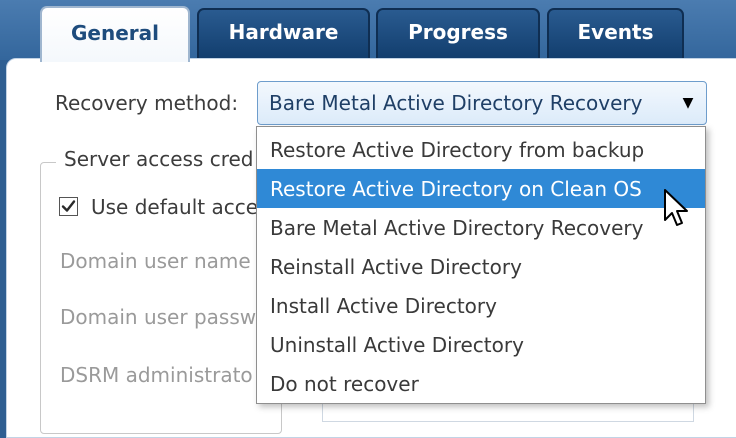 This screenshot has height=438, width=736. What do you see at coordinates (156, 375) in the screenshot?
I see `dsrm-administrator-label: DSRM administrato` at bounding box center [156, 375].